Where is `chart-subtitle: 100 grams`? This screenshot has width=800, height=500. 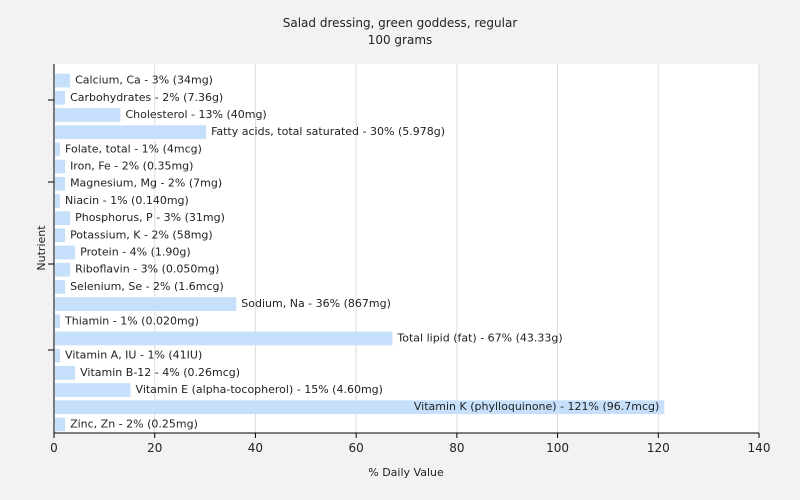
chart-subtitle: 100 grams is located at coordinates (400, 40).